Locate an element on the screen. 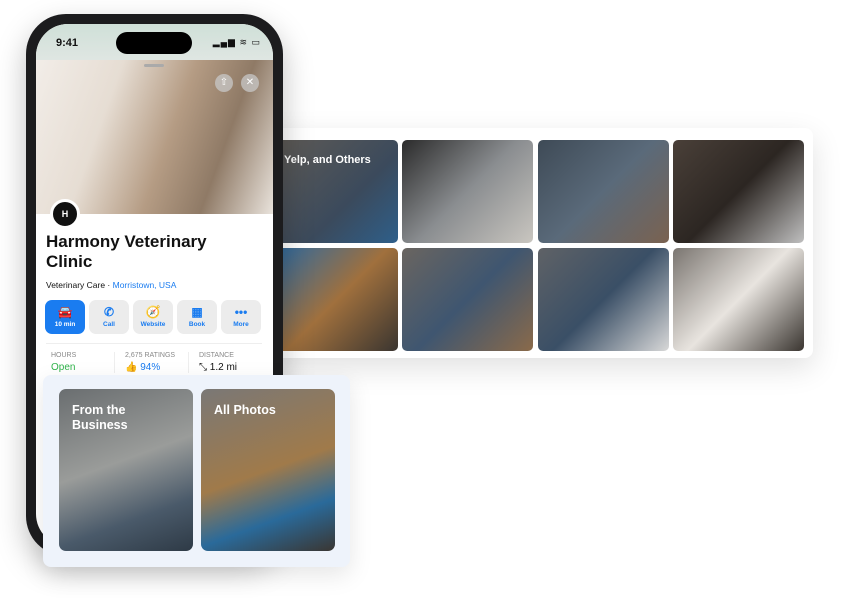 The width and height of the screenshot is (848, 598). tile-label: All Photos is located at coordinates (245, 410).